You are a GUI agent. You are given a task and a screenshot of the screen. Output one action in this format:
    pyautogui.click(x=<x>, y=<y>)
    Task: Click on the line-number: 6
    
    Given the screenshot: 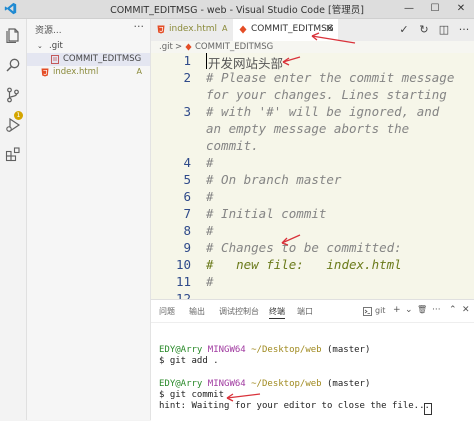 What is the action you would take?
    pyautogui.click(x=187, y=196)
    